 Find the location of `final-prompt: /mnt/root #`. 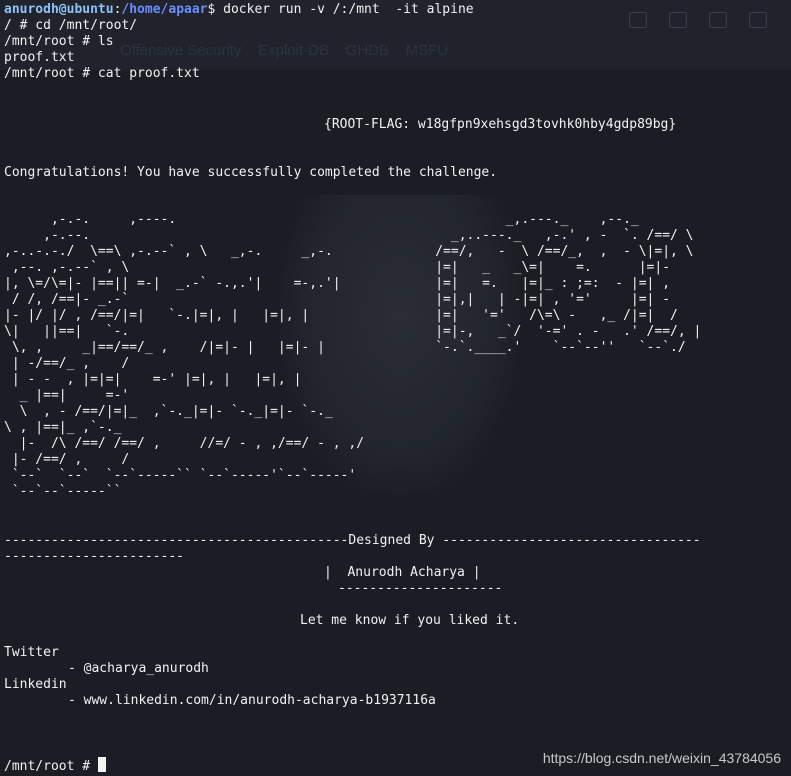

final-prompt: /mnt/root # is located at coordinates (51, 766).